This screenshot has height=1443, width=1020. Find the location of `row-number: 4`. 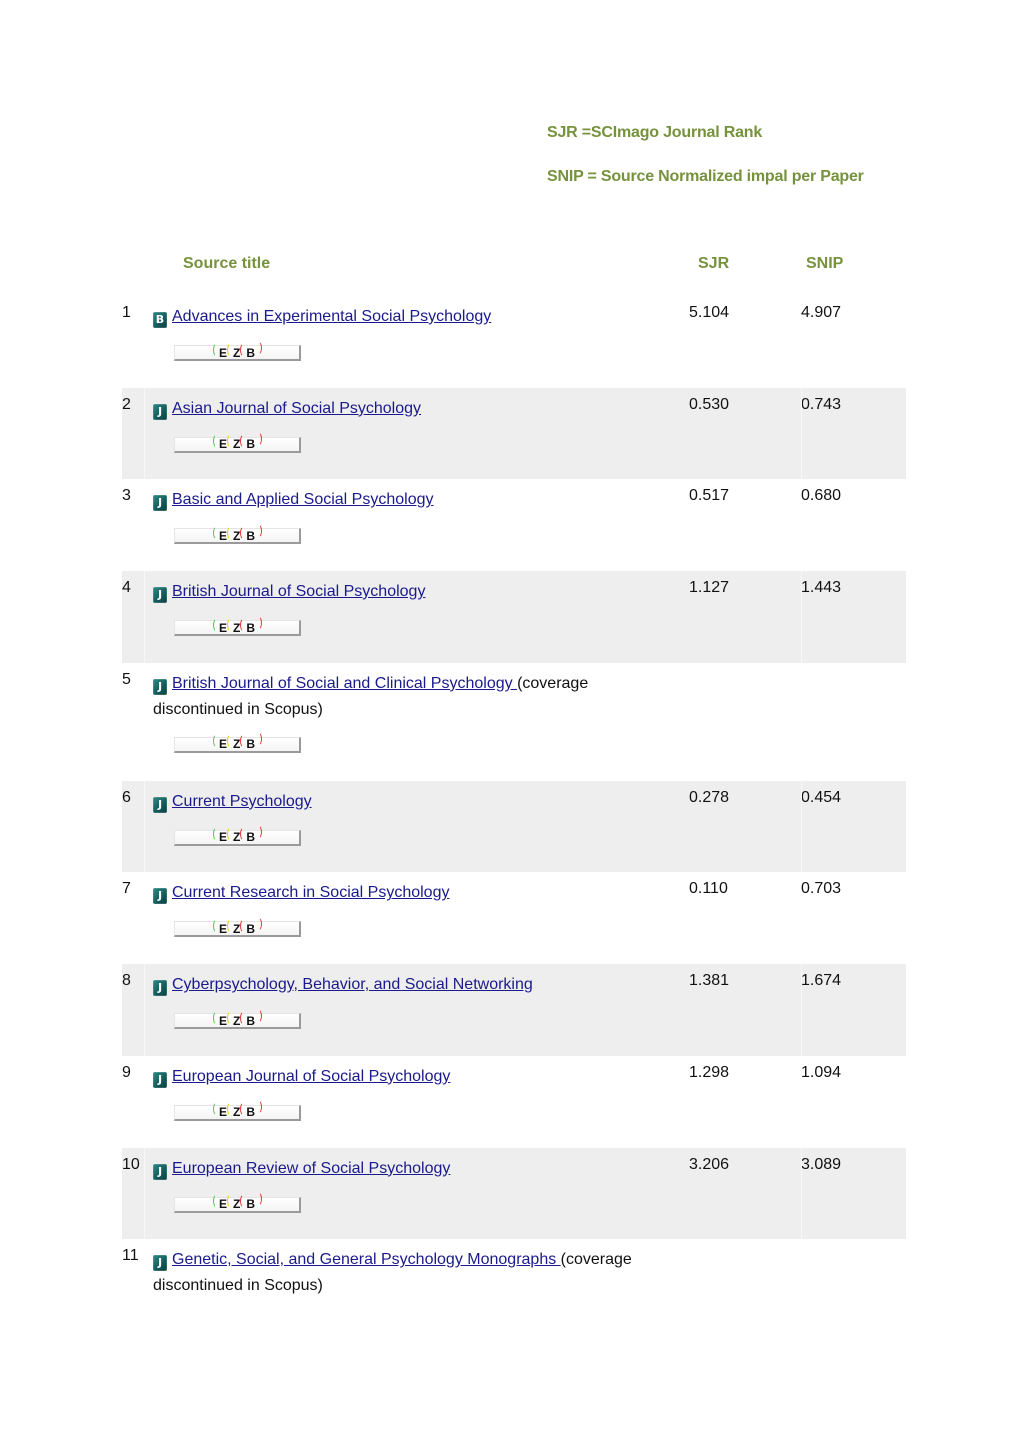

row-number: 4 is located at coordinates (126, 588).